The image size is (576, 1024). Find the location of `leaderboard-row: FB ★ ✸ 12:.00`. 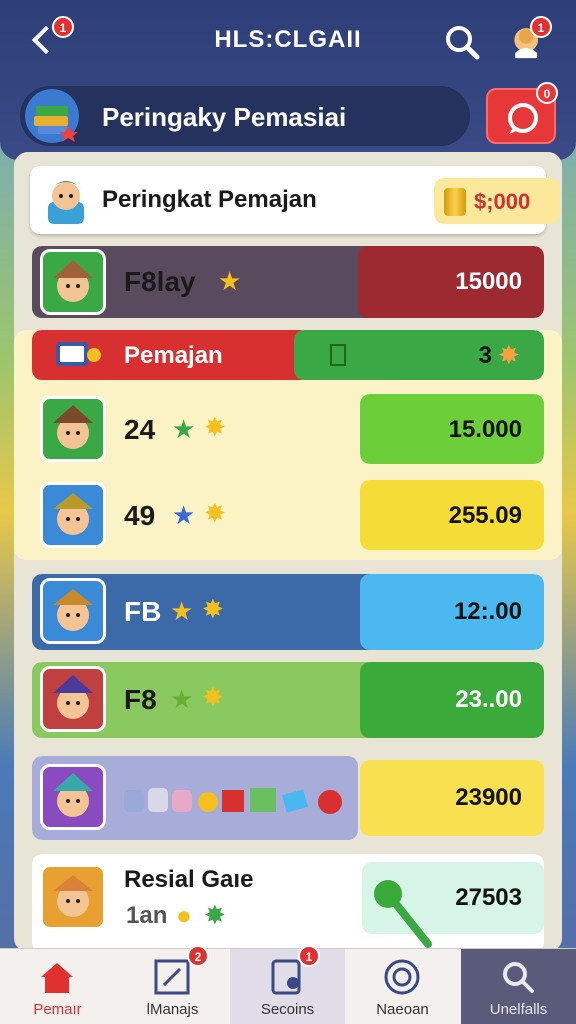

leaderboard-row: FB ★ ✸ 12:.00 is located at coordinates (288, 612).